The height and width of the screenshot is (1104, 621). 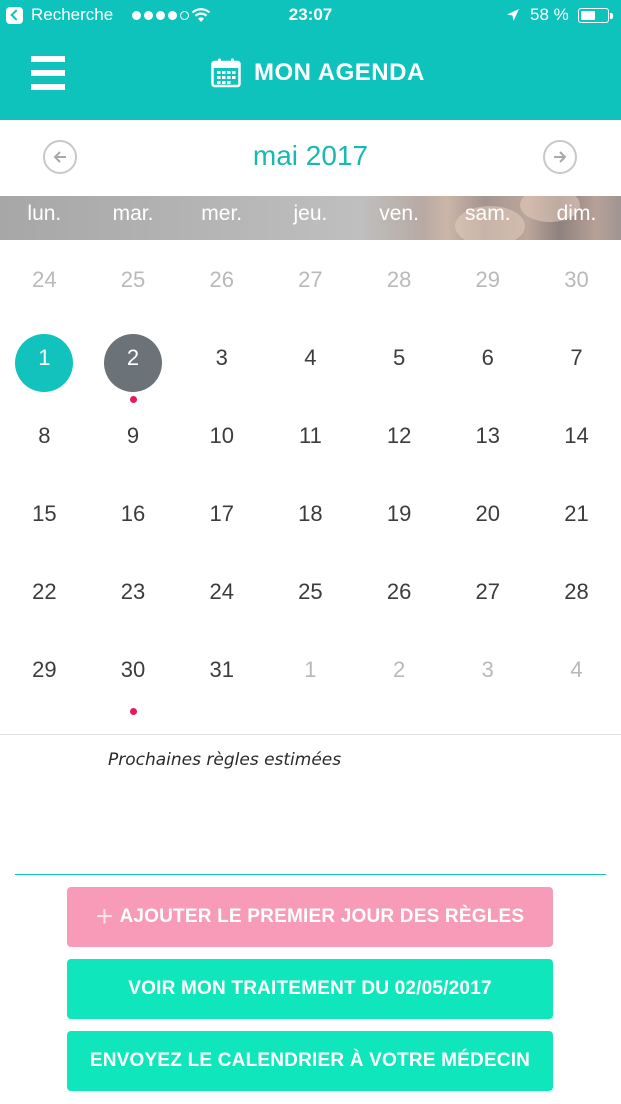 What do you see at coordinates (560, 157) in the screenshot?
I see `next-month-button` at bounding box center [560, 157].